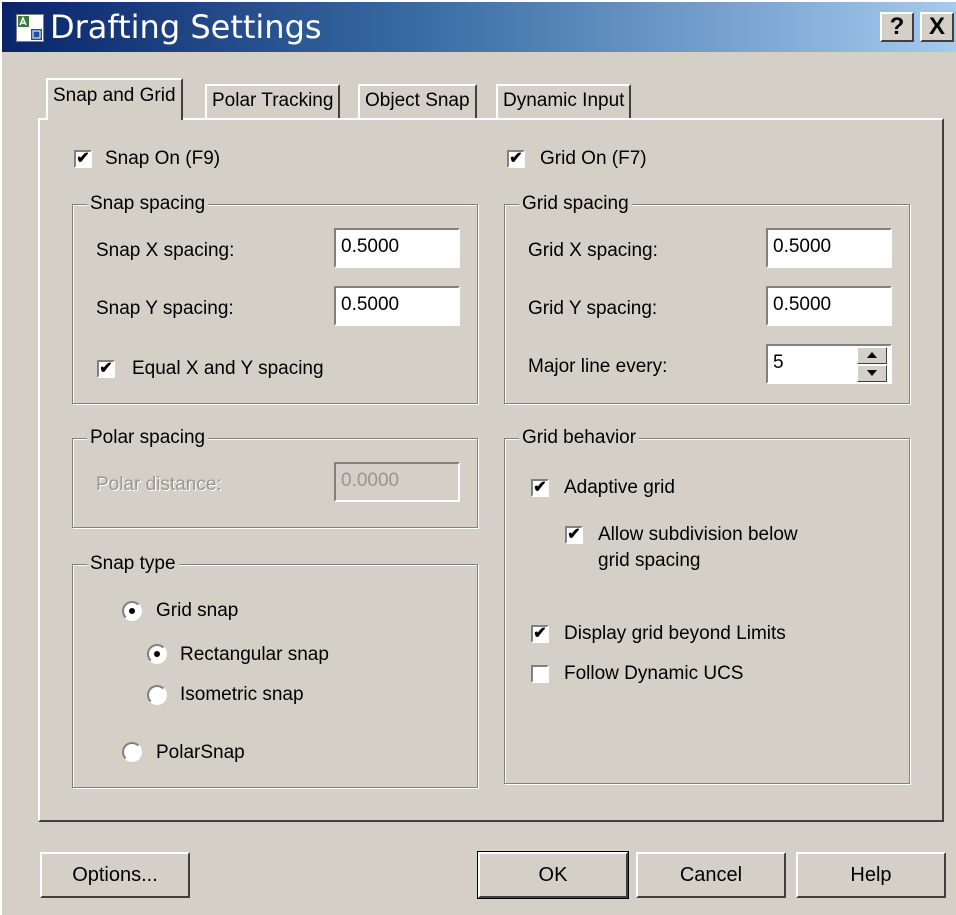 The image size is (956, 915). Describe the element at coordinates (397, 306) in the screenshot. I see `snap-y-input: 0.5000` at that location.